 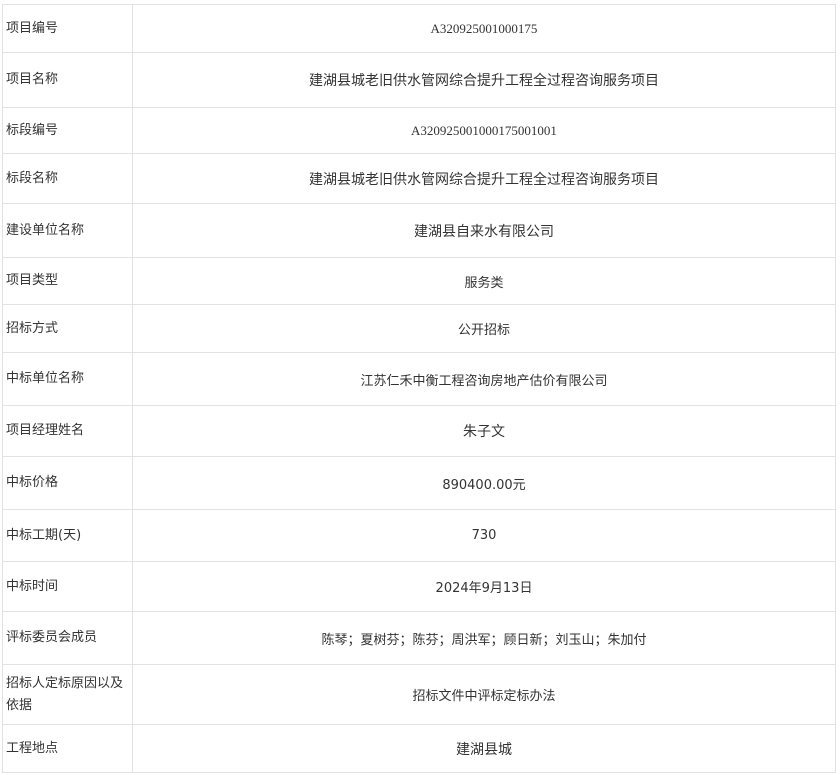 What do you see at coordinates (67, 694) in the screenshot?
I see `row-label: 招标人定标原因以及依据` at bounding box center [67, 694].